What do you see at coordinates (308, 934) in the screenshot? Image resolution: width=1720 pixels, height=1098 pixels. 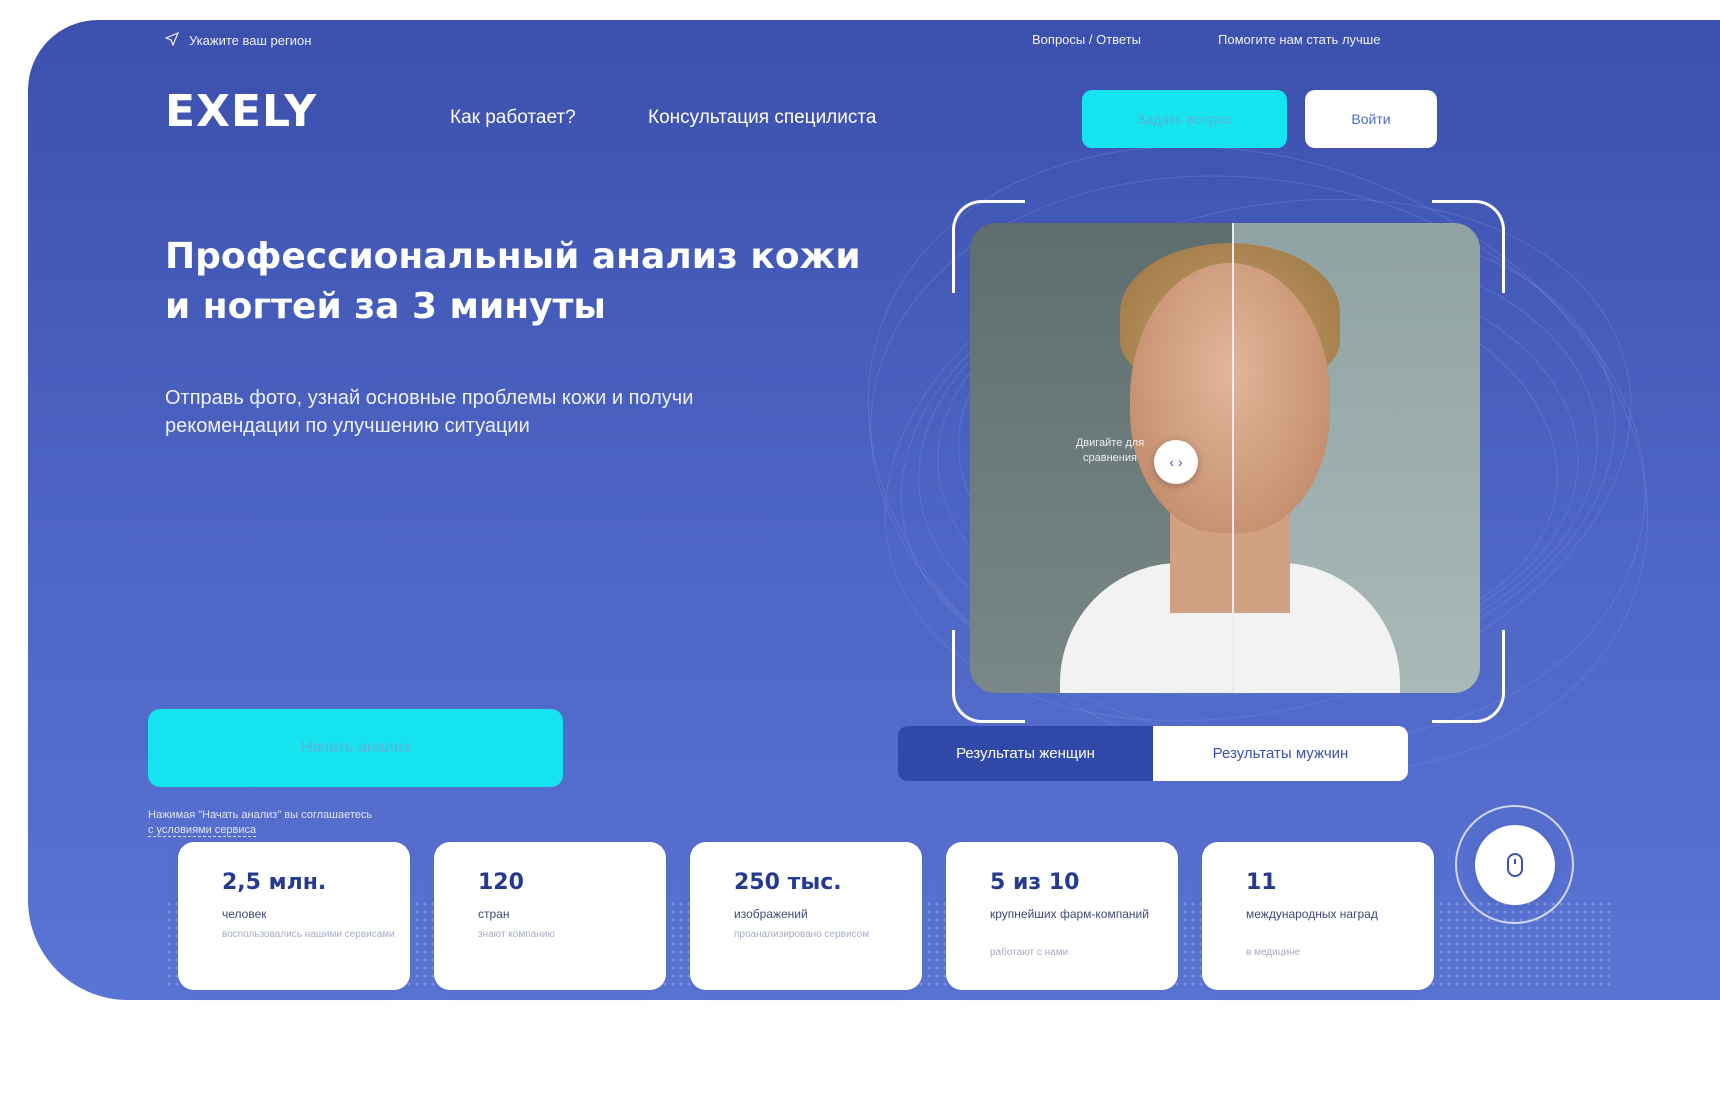 I see `stat-note: воспользовались нашими сервисами` at bounding box center [308, 934].